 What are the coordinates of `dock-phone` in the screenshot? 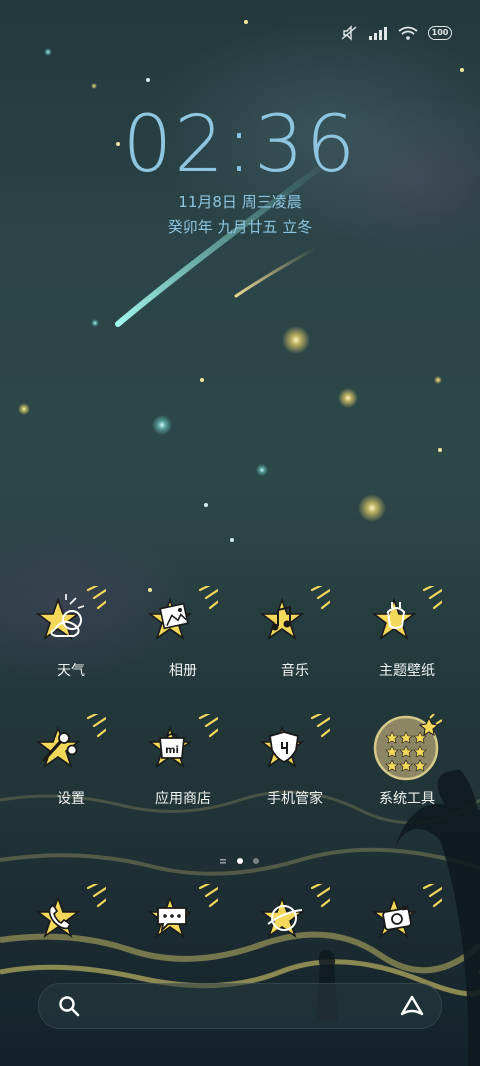 It's located at (64, 939).